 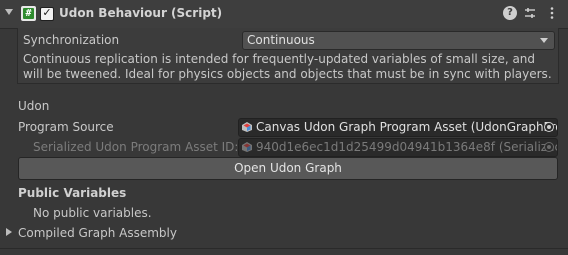 I want to click on public-variables-header: Public Variables, so click(x=72, y=193).